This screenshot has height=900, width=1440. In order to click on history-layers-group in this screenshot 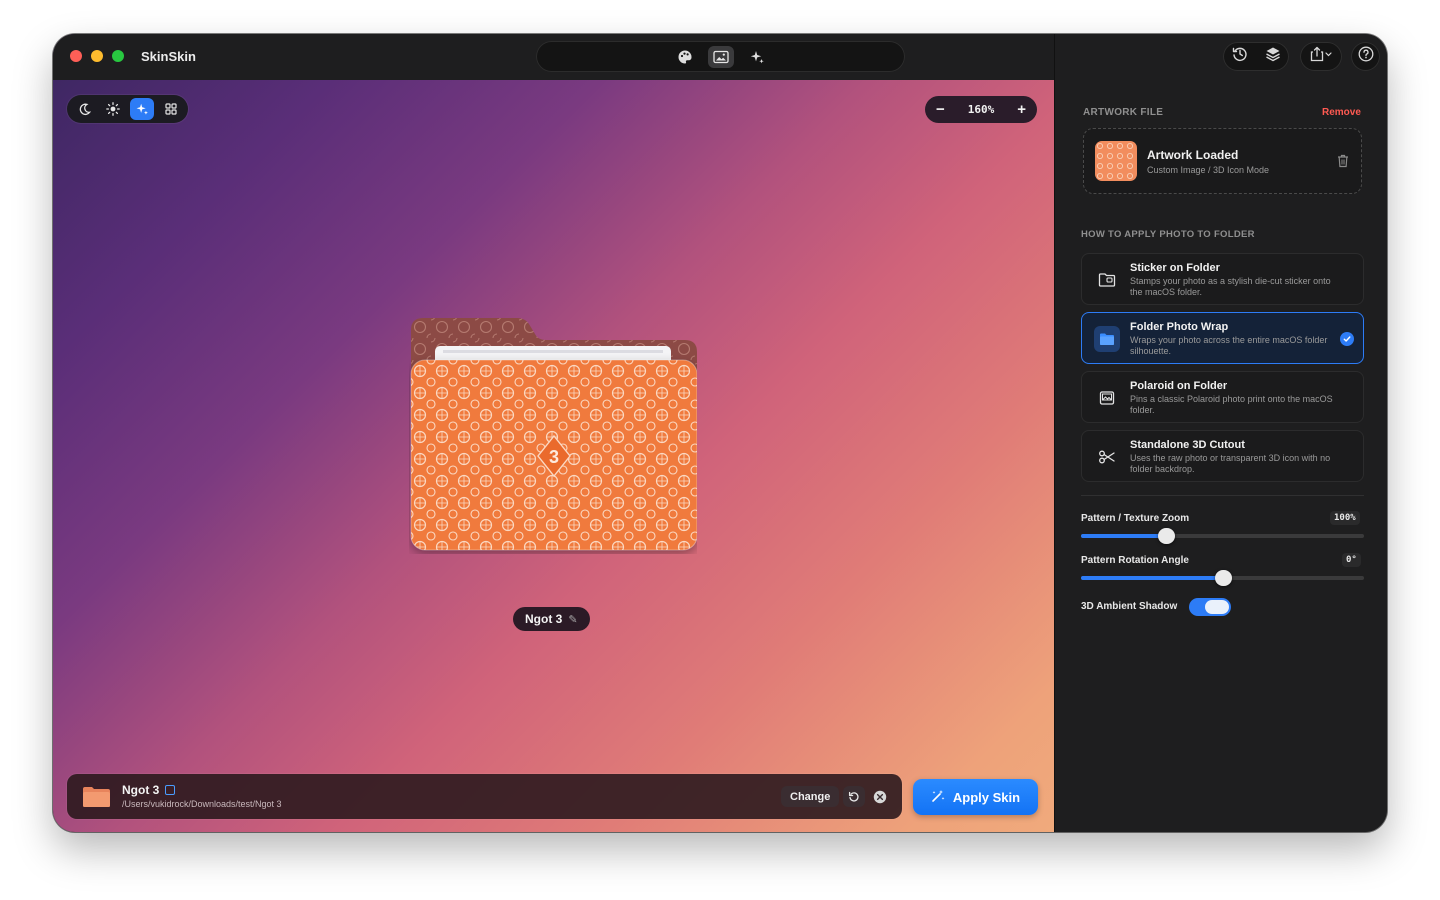, I will do `click(1256, 56)`.